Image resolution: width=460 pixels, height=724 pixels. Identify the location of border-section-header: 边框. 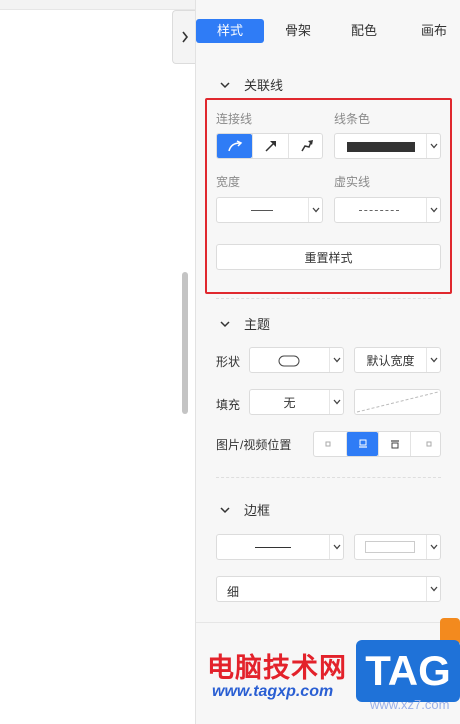
(245, 509).